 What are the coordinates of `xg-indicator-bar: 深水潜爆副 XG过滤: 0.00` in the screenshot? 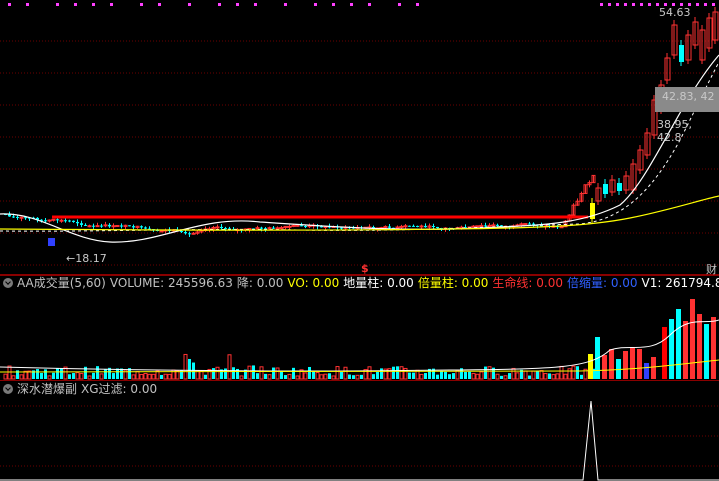 It's located at (359, 389).